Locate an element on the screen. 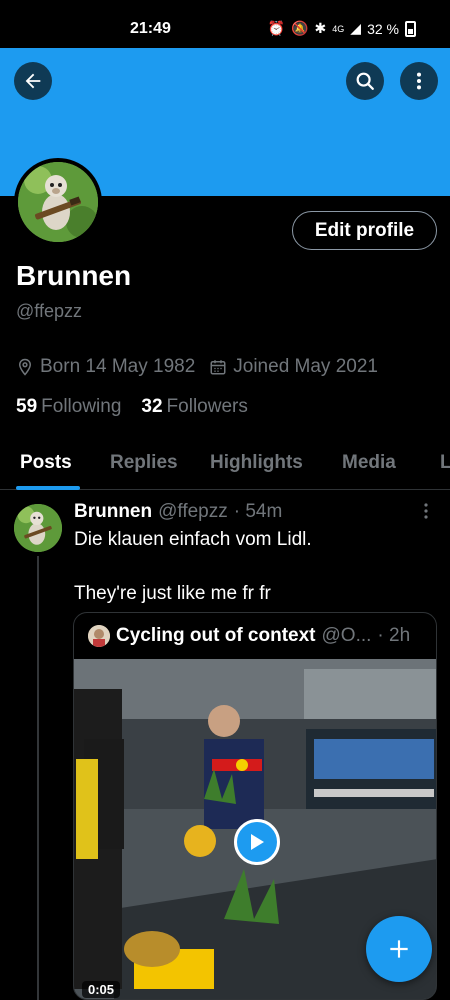 Image resolution: width=450 pixels, height=1000 pixels. birth-date: Born 14 May 1982 is located at coordinates (105, 367).